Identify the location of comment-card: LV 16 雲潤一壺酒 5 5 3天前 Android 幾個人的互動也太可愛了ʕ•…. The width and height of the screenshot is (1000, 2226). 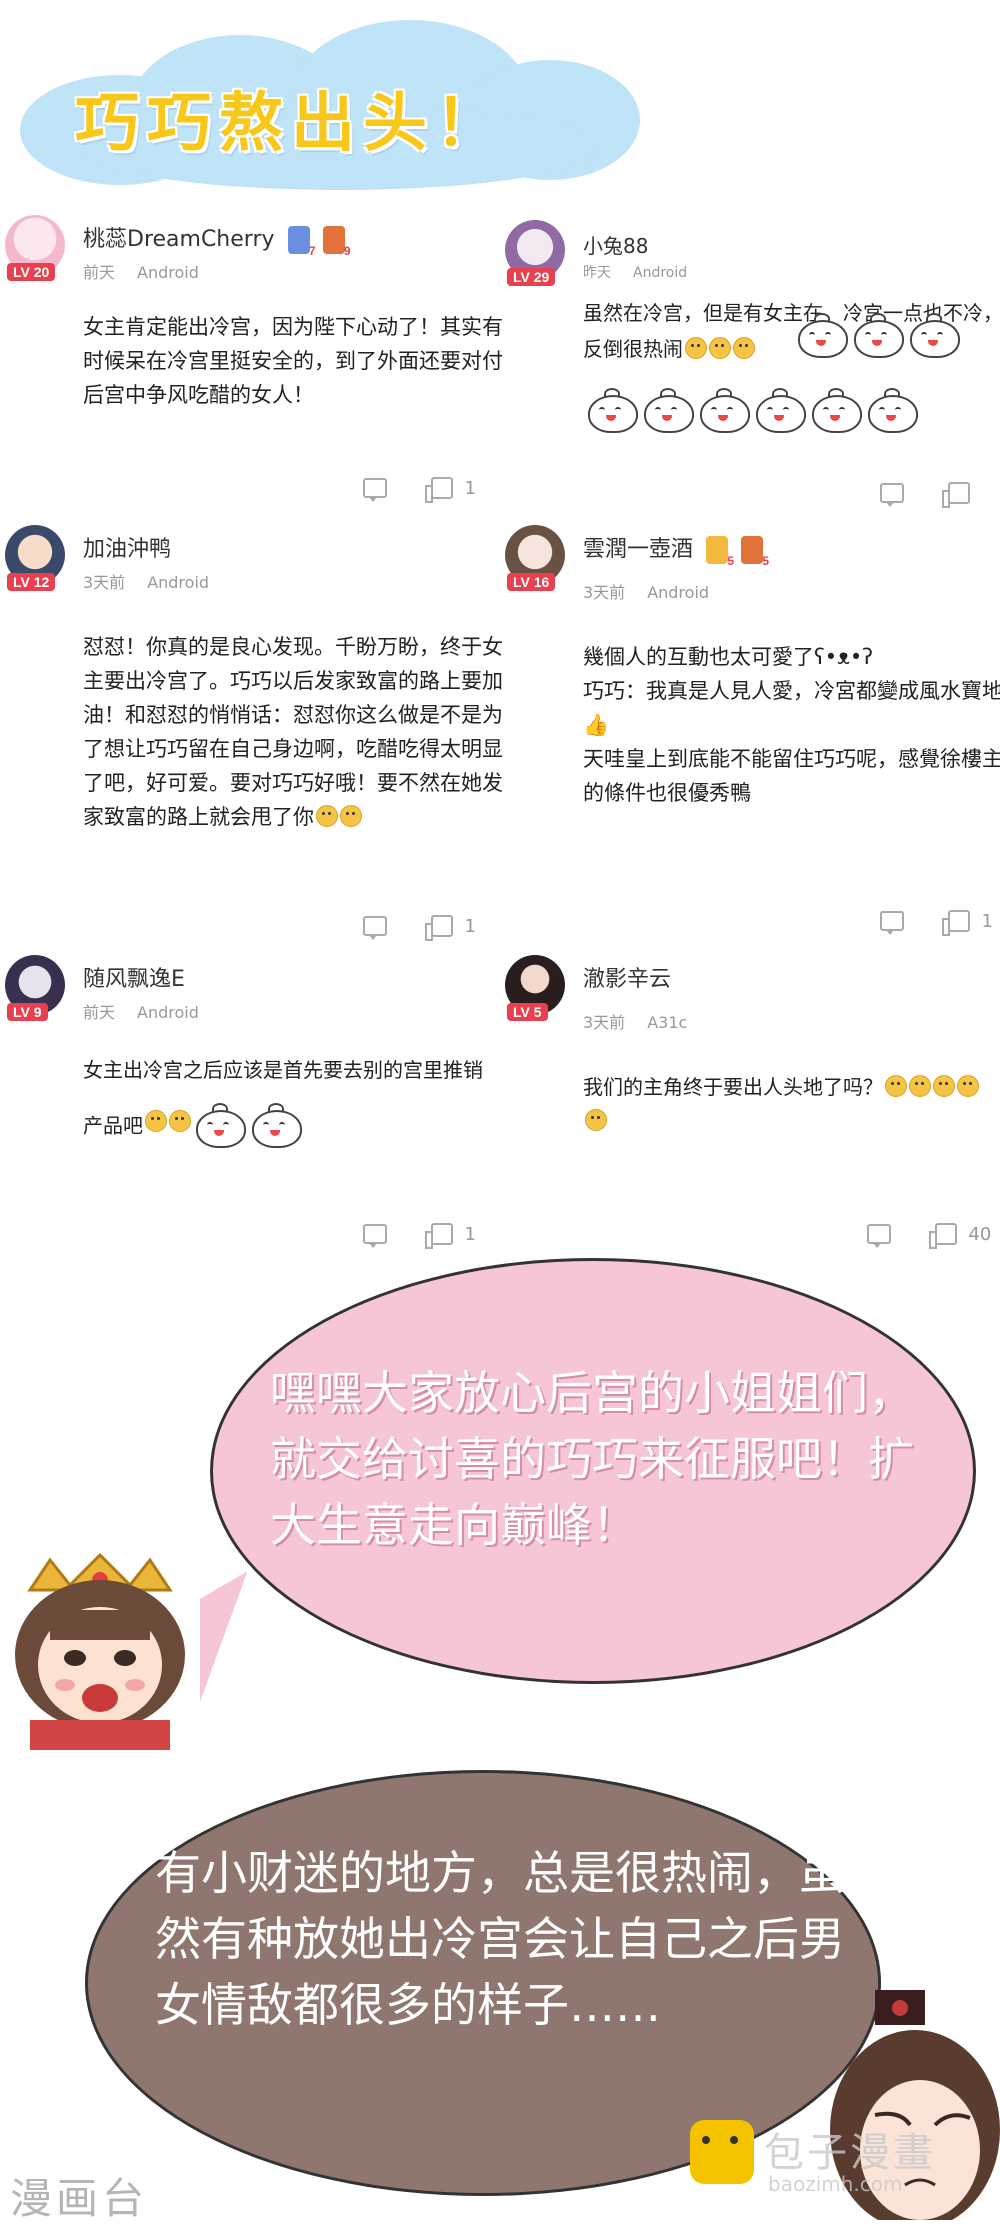
(752, 735).